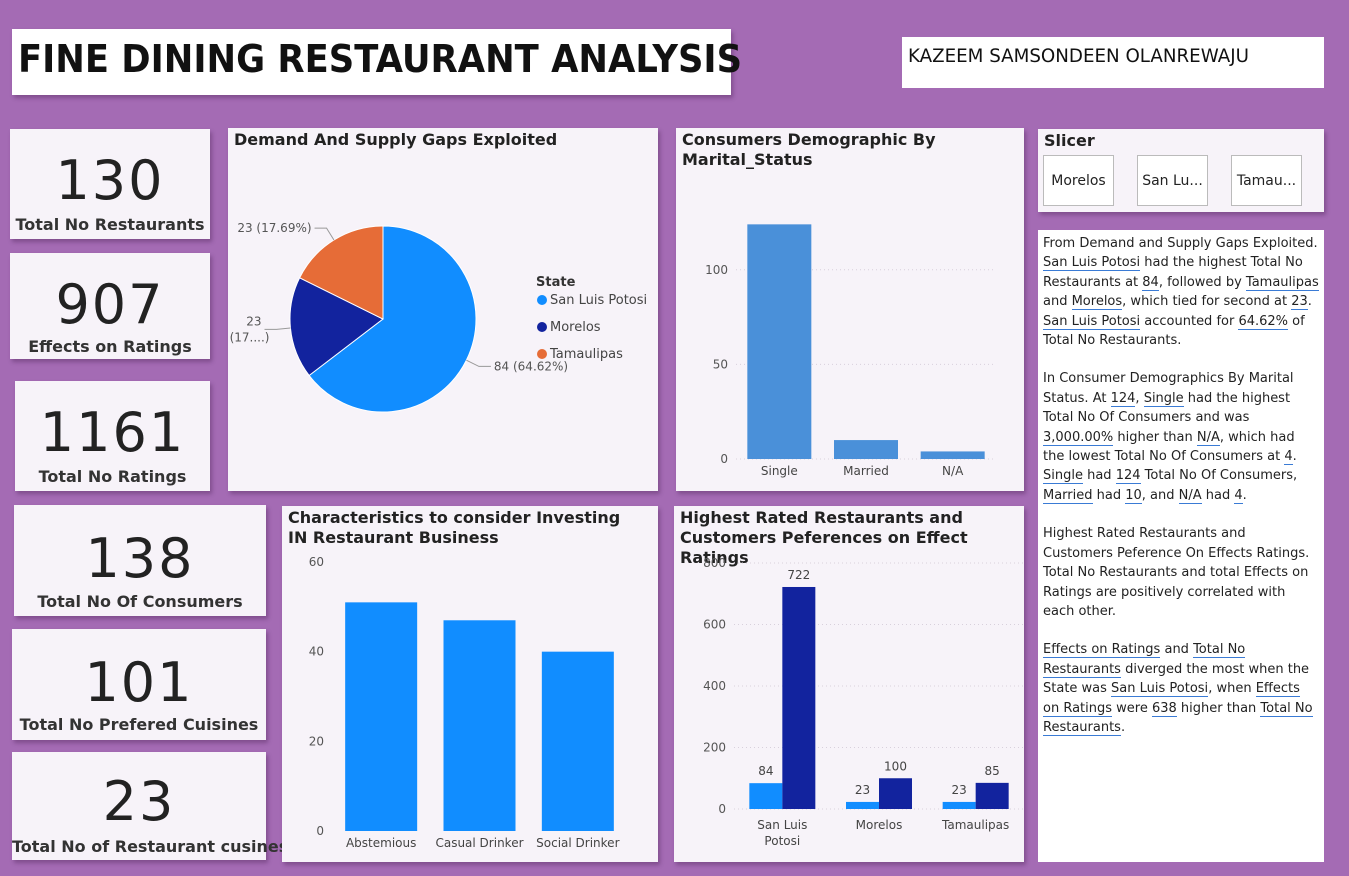  Describe the element at coordinates (1102, 650) in the screenshot. I see `narrative-highlight: Effects on Ratings` at that location.